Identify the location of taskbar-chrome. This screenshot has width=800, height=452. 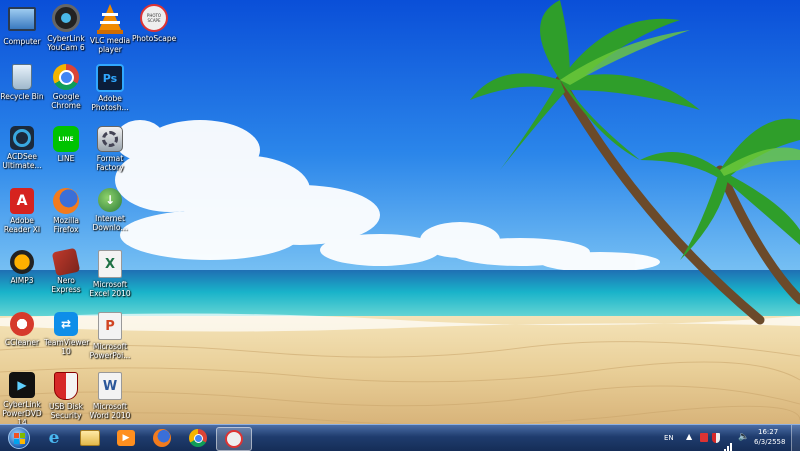
(198, 438).